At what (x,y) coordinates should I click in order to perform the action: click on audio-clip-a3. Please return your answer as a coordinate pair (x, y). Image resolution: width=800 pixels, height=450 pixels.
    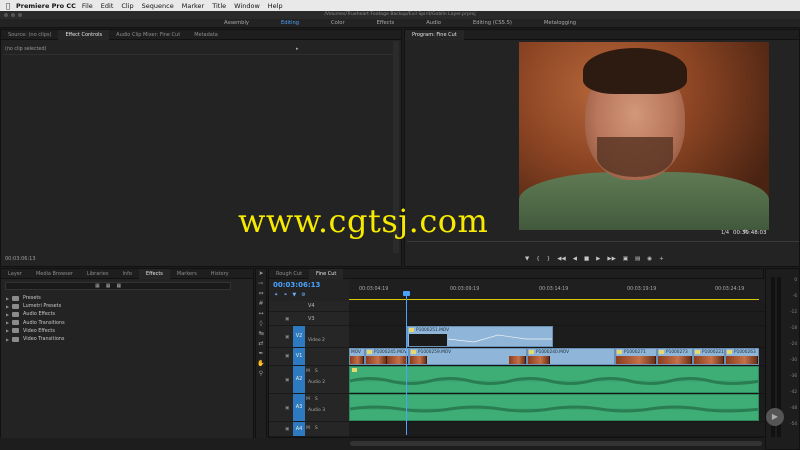
    Looking at the image, I should click on (554, 407).